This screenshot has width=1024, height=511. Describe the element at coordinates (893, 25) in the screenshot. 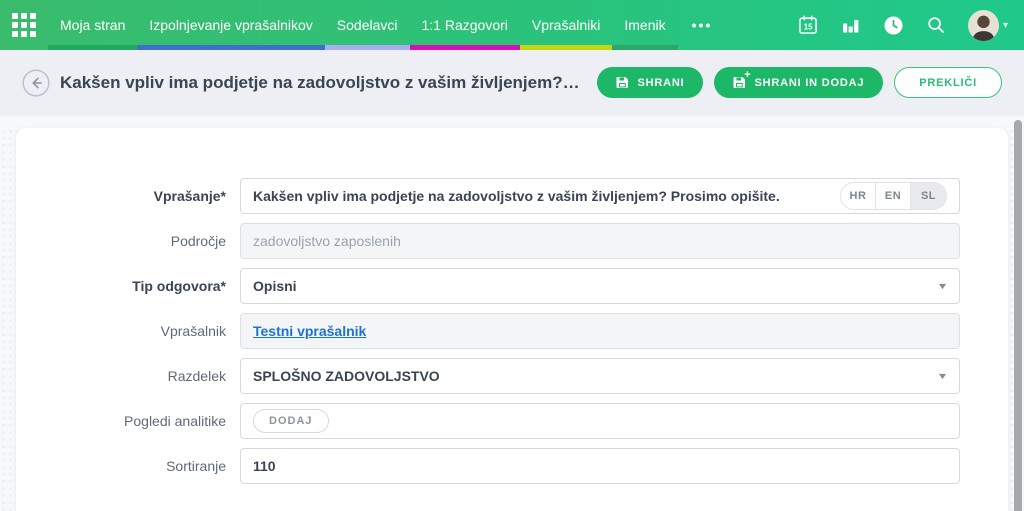

I see `clock-icon` at that location.